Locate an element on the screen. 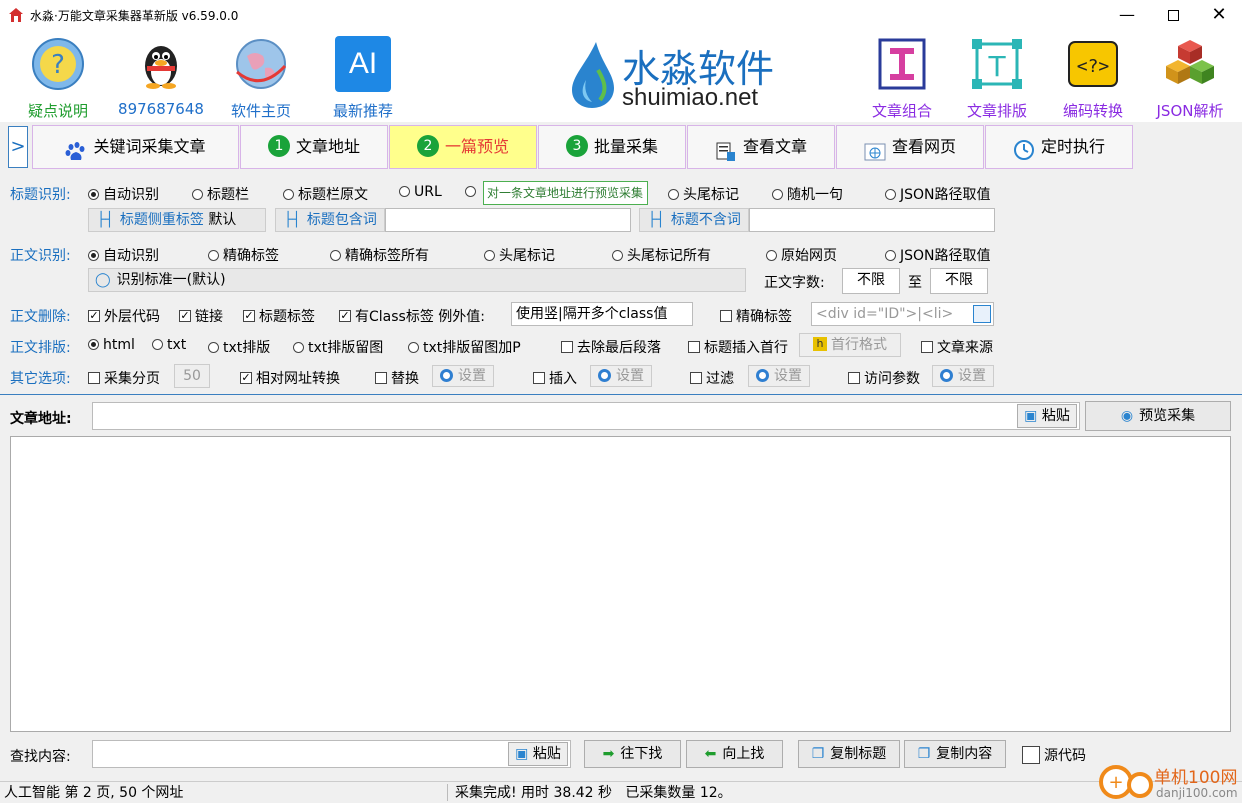 The height and width of the screenshot is (803, 1242). preview-collect-button: ◉ 预览采集 is located at coordinates (1158, 416).